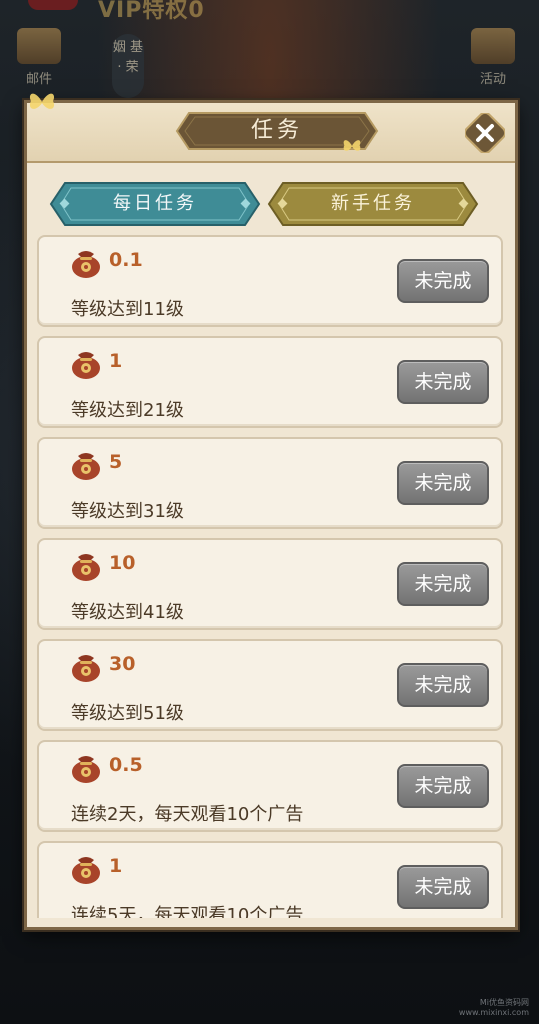 This screenshot has width=539, height=1024. I want to click on task-card: 0.5 连续2天，每天观看10个广告 未完成, so click(270, 786).